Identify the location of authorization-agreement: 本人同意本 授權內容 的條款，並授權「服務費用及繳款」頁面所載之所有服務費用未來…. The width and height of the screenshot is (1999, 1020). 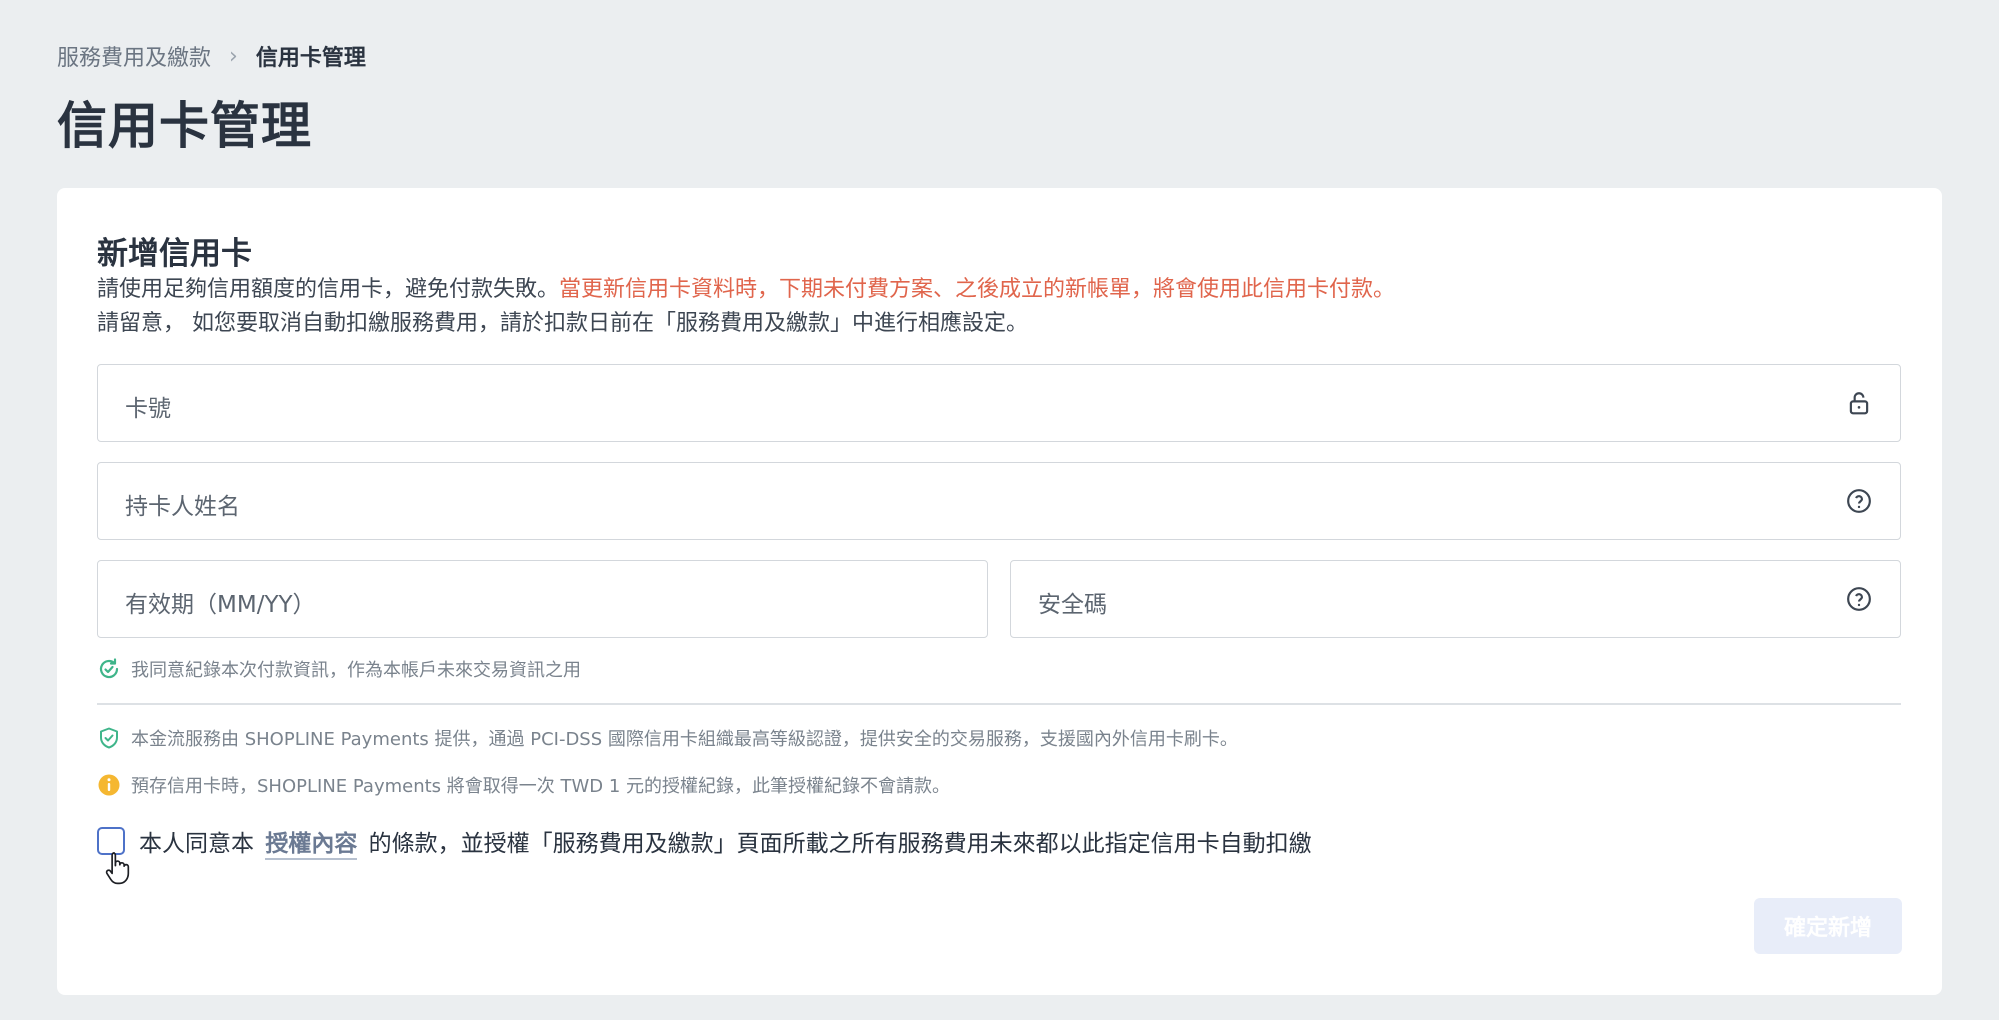
(704, 842).